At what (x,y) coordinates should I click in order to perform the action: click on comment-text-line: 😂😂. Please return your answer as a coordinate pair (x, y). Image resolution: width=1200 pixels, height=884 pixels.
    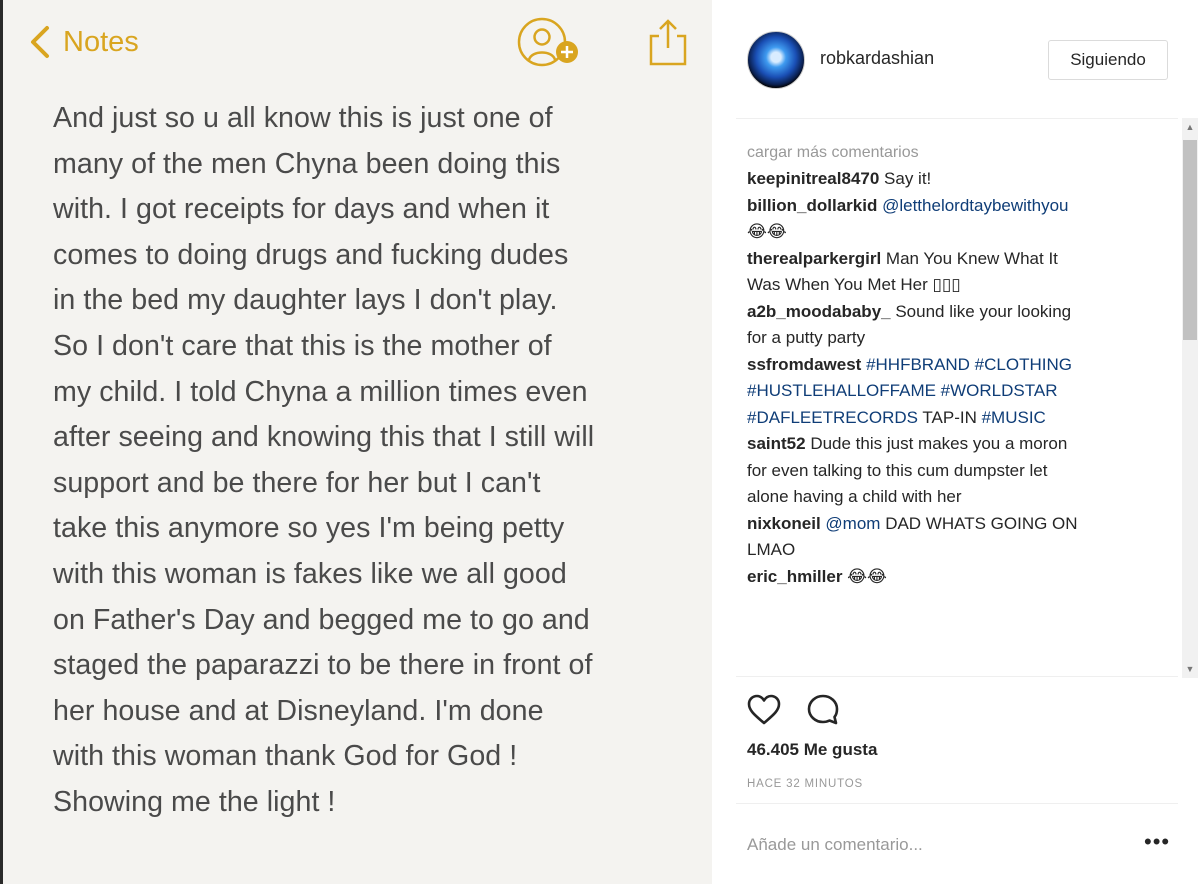
    Looking at the image, I should click on (952, 232).